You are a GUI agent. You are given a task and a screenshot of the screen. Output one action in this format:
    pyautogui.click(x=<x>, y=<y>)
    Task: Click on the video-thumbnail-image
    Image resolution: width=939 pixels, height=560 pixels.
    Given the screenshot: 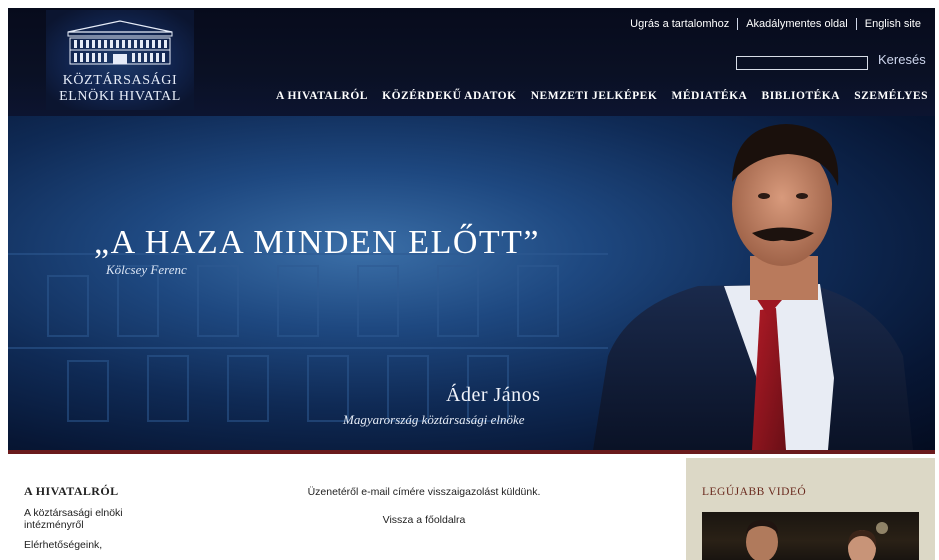 What is the action you would take?
    pyautogui.click(x=817, y=540)
    